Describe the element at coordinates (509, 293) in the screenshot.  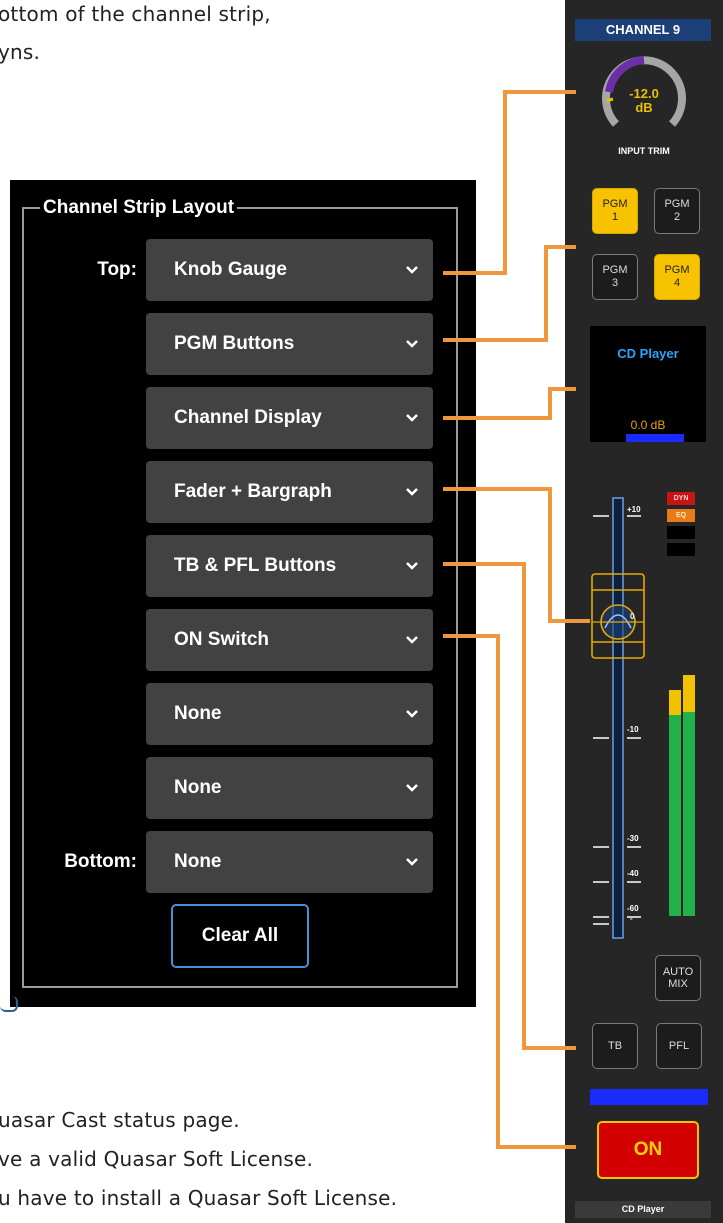
I see `connector-pgm` at that location.